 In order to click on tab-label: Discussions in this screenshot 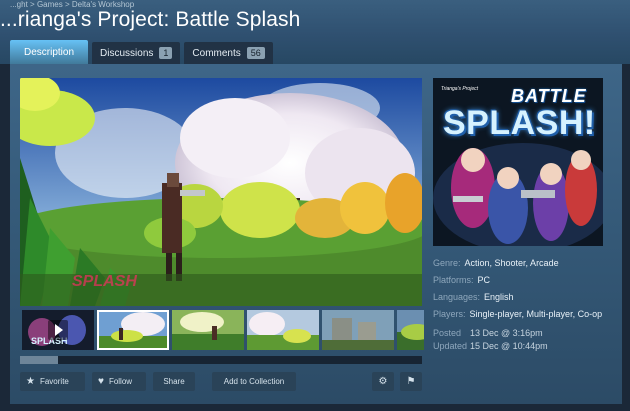, I will do `click(127, 53)`.